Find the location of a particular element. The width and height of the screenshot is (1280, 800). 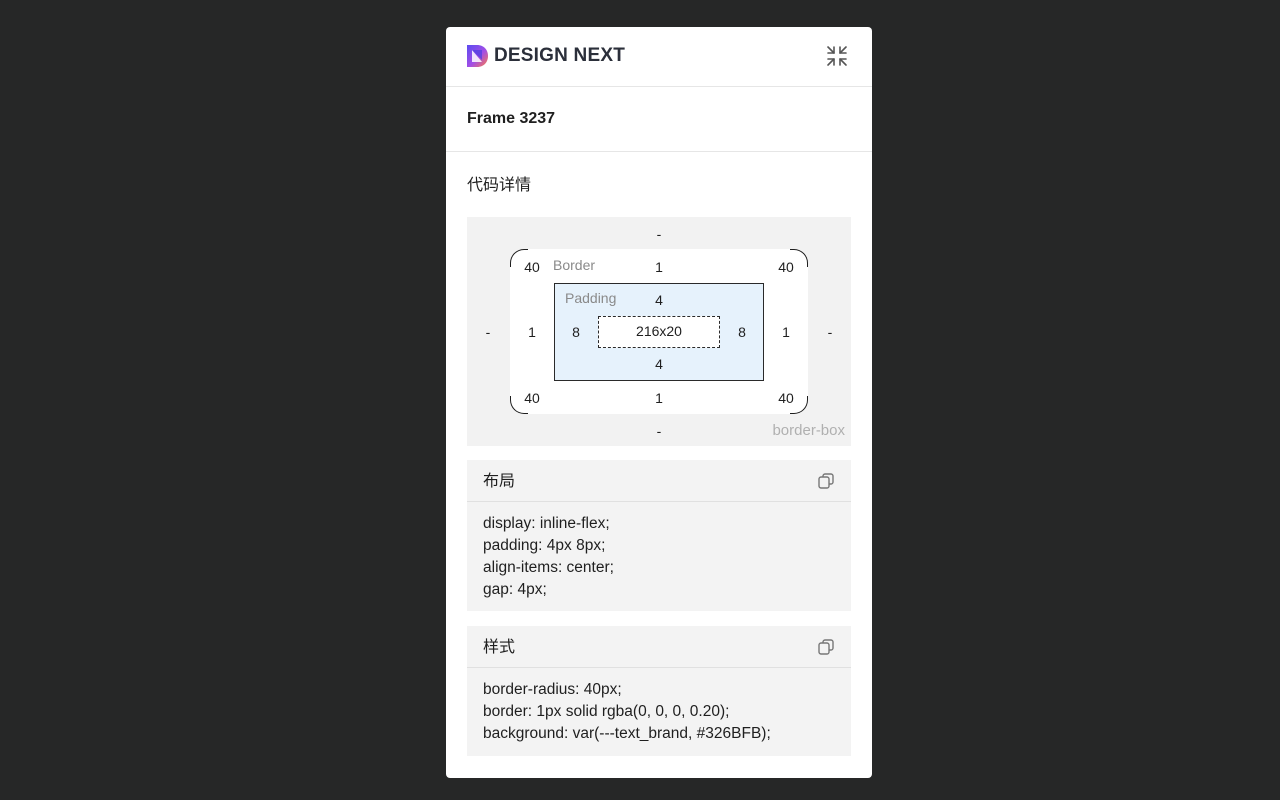

border-bottom: 1 is located at coordinates (659, 398).